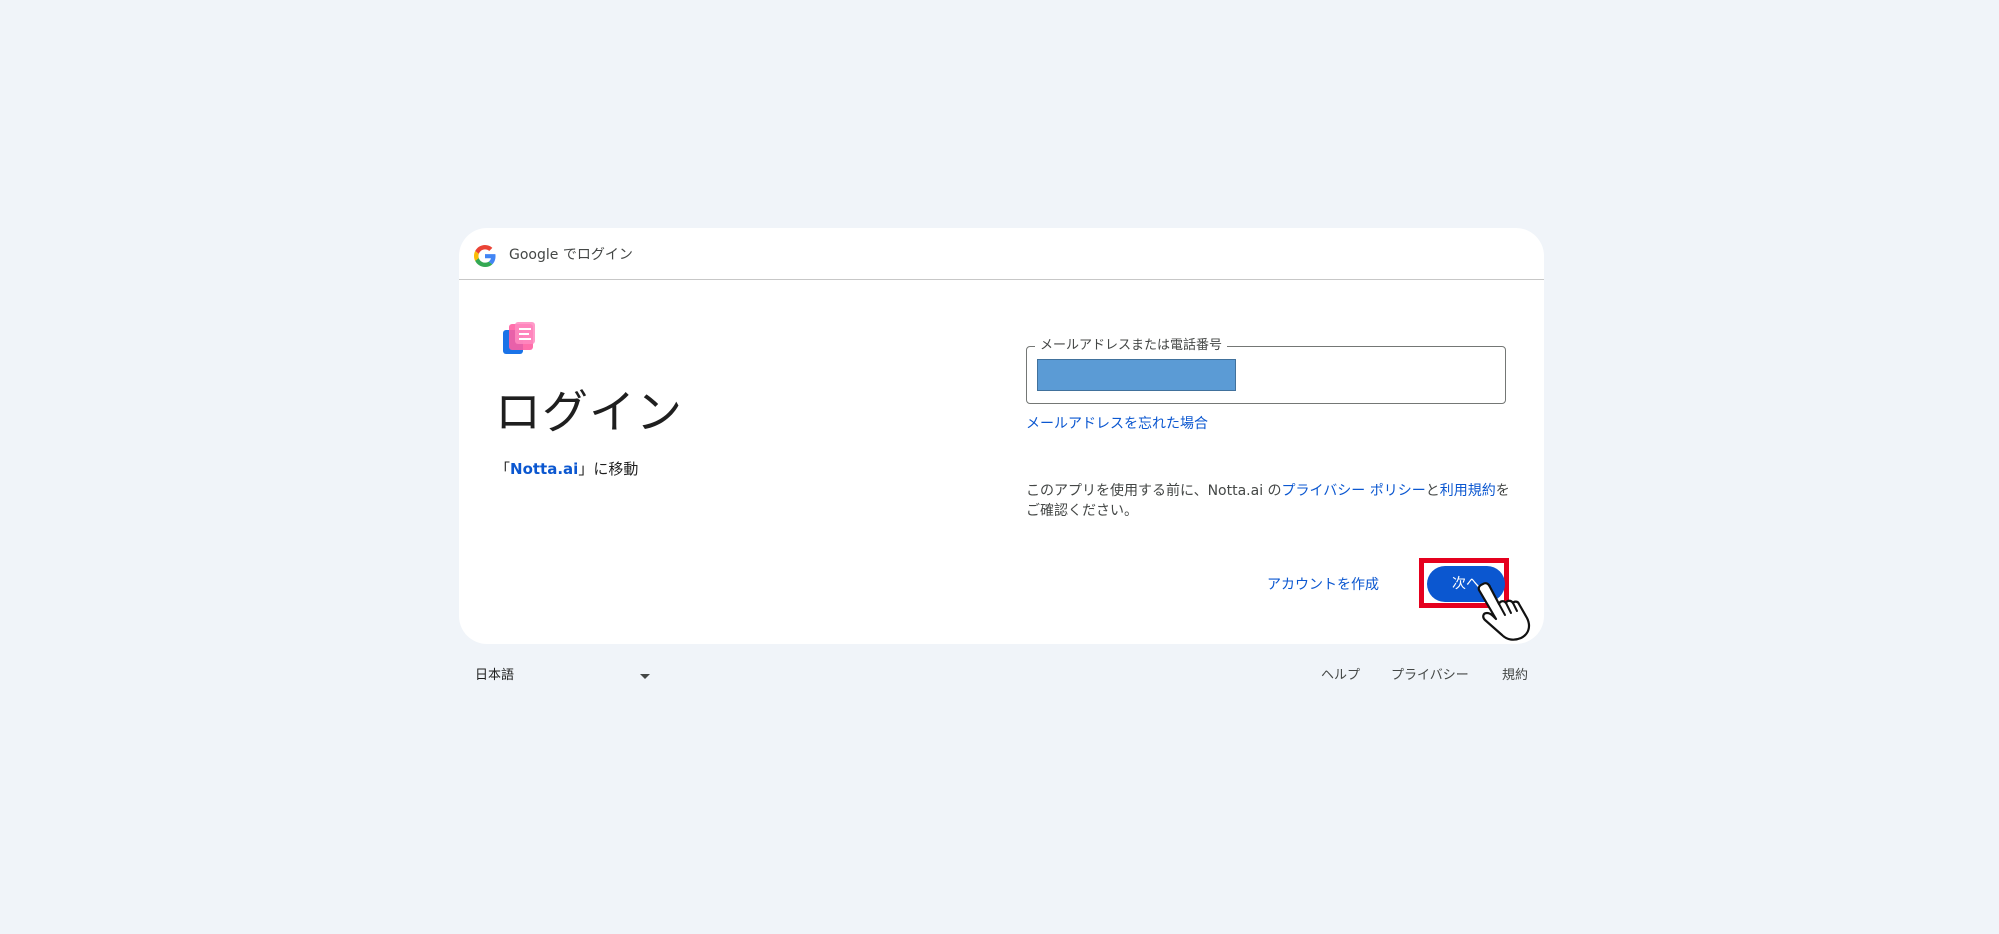 This screenshot has width=1999, height=934. Describe the element at coordinates (519, 338) in the screenshot. I see `notta-logo-icon` at that location.